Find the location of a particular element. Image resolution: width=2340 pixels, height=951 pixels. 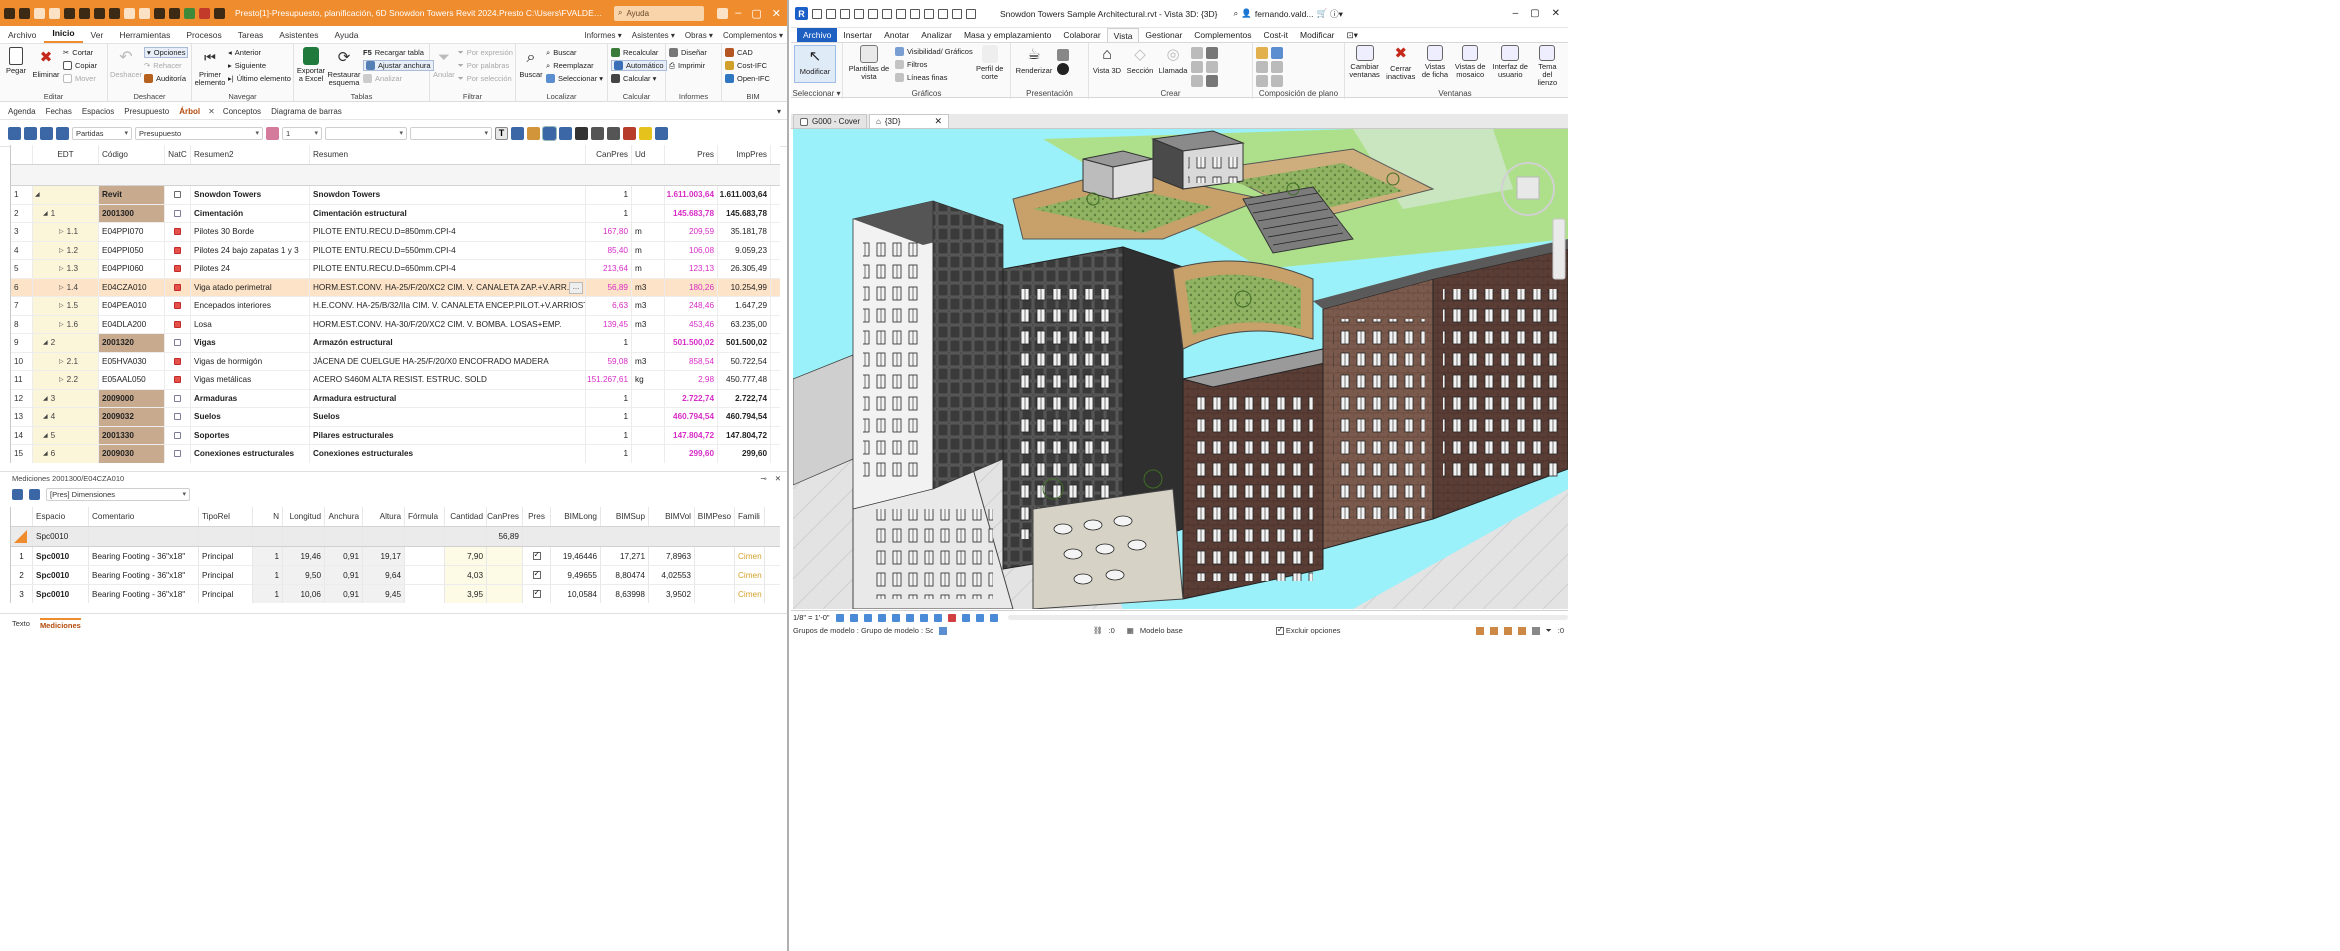

currency-icon is located at coordinates (533, 133).